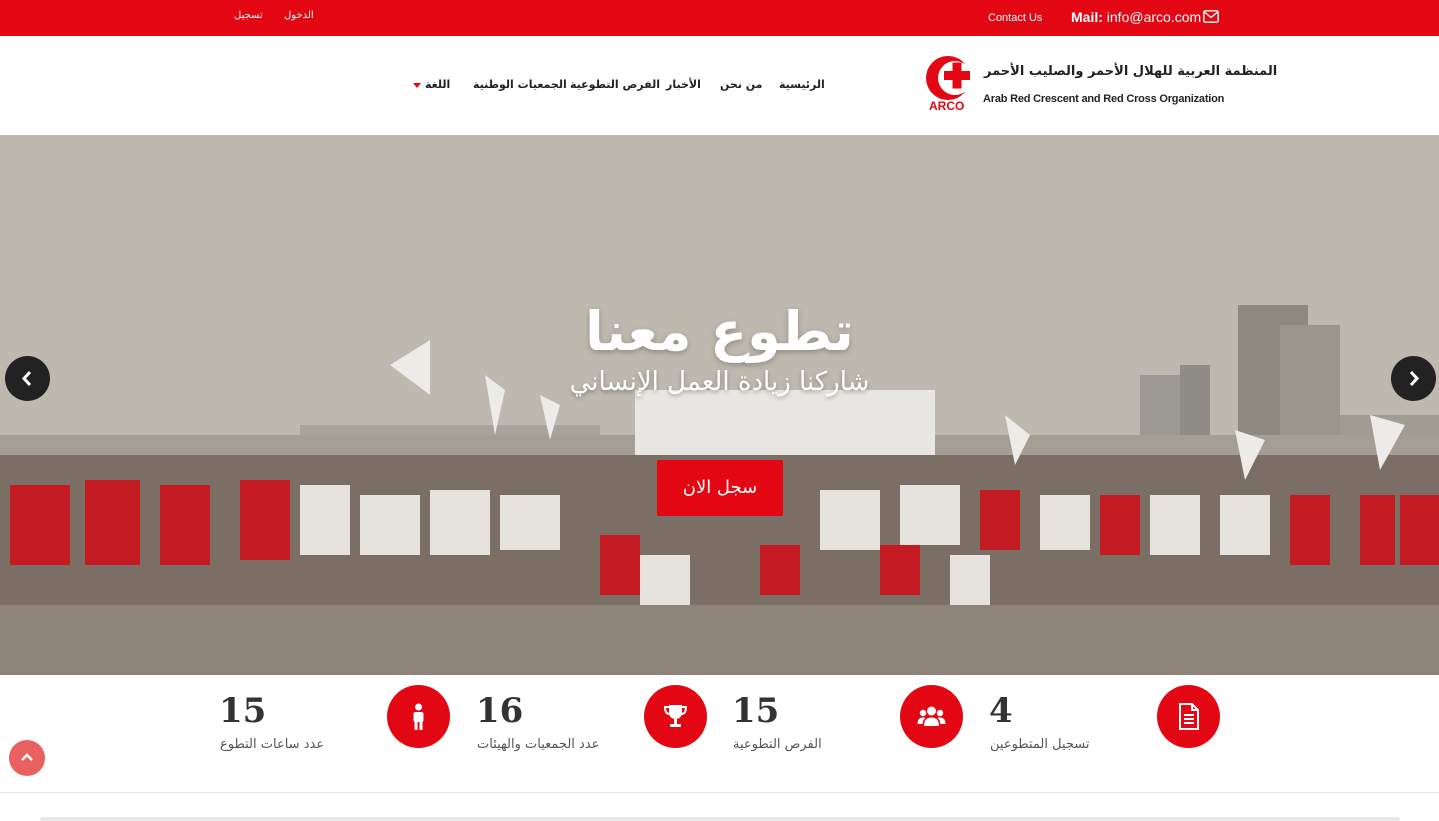 This screenshot has width=1439, height=821. I want to click on trophy-icon, so click(675, 716).